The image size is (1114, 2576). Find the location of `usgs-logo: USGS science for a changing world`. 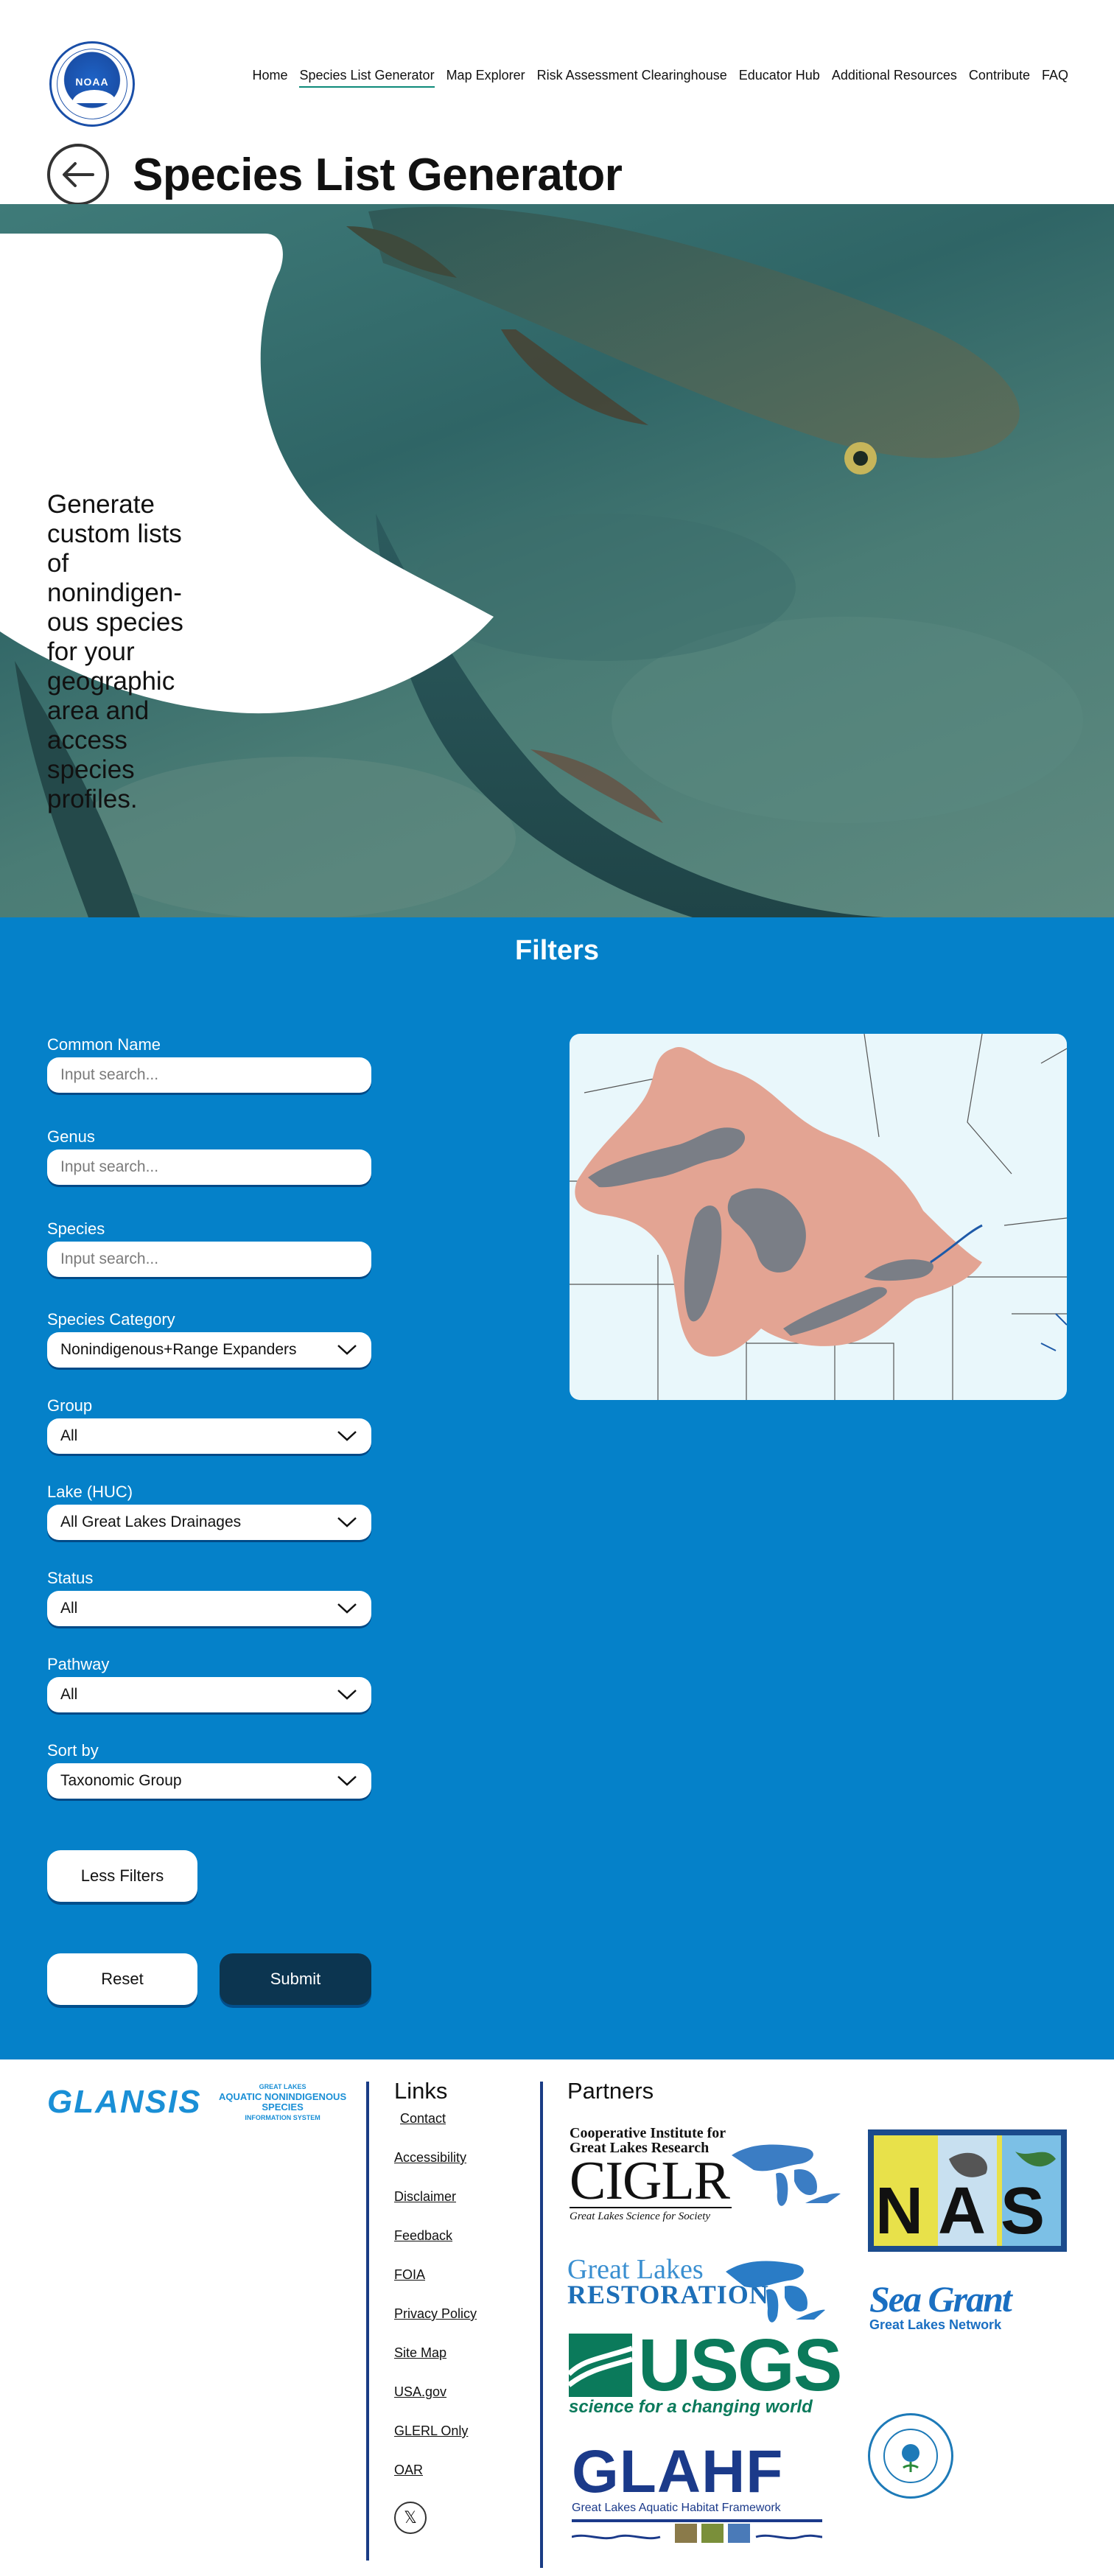

usgs-logo: USGS science for a changing world is located at coordinates (705, 2371).